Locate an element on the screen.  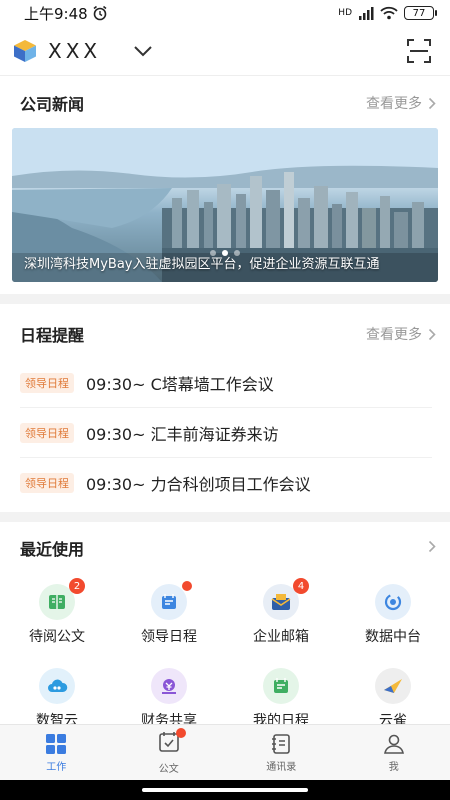
network-type: HD is located at coordinates (345, 13).